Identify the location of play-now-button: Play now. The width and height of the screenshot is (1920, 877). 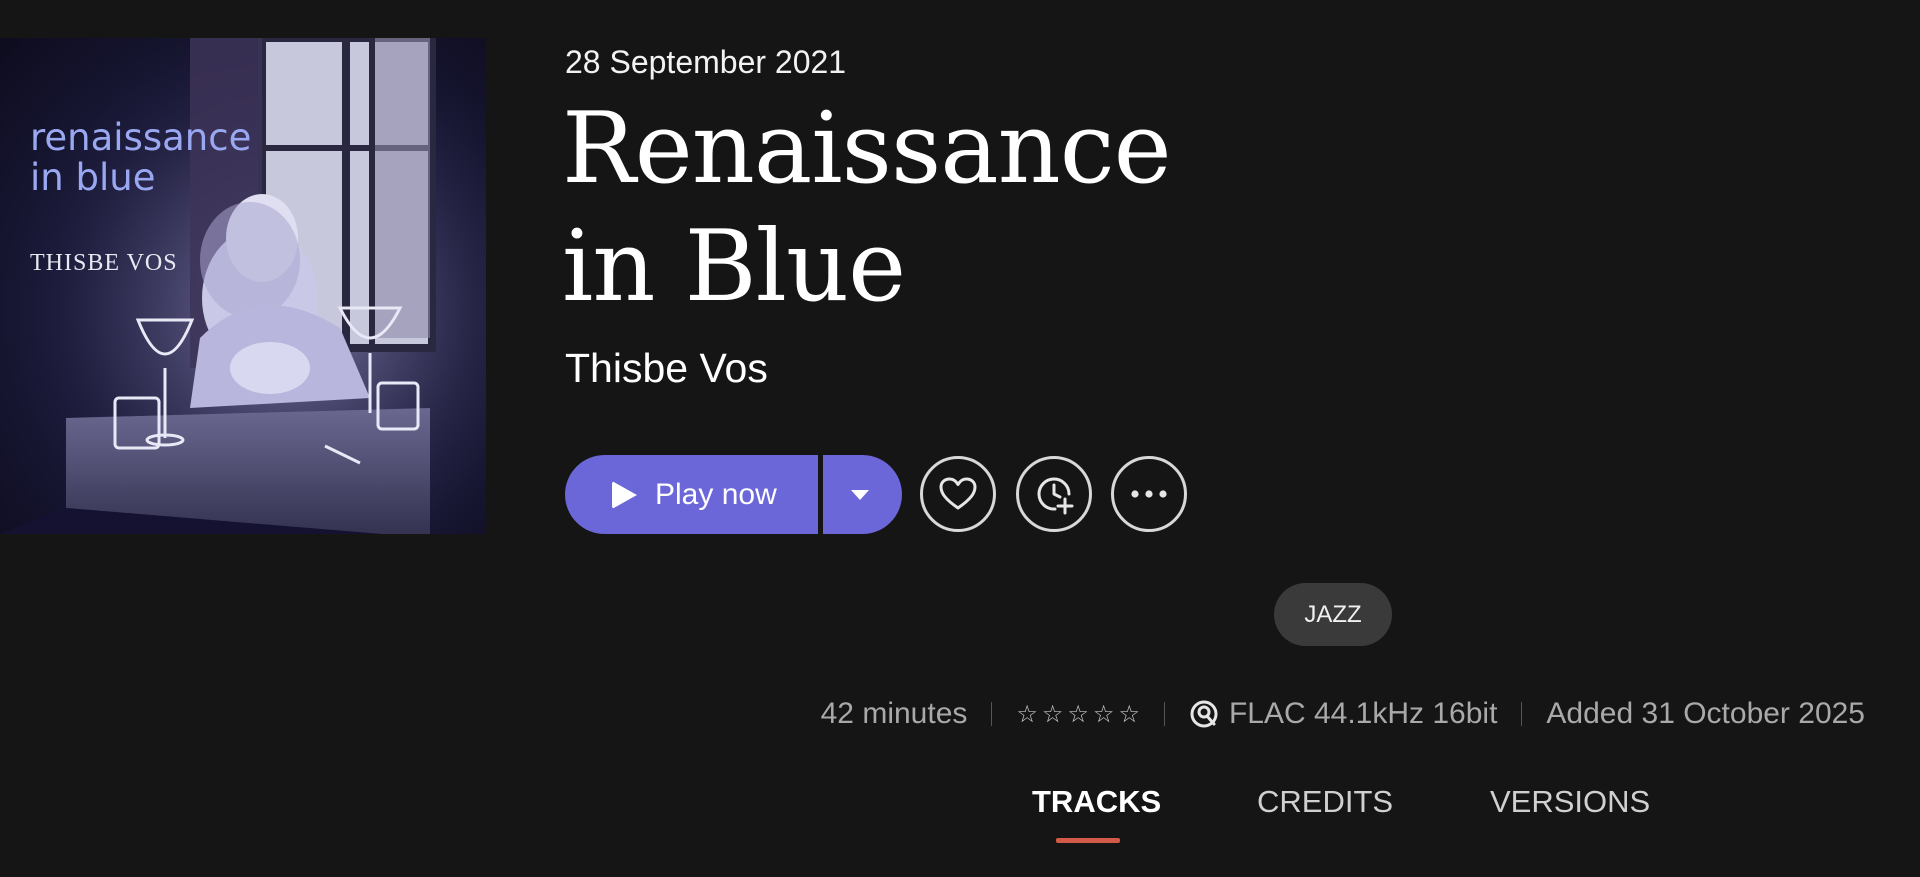
(691, 494).